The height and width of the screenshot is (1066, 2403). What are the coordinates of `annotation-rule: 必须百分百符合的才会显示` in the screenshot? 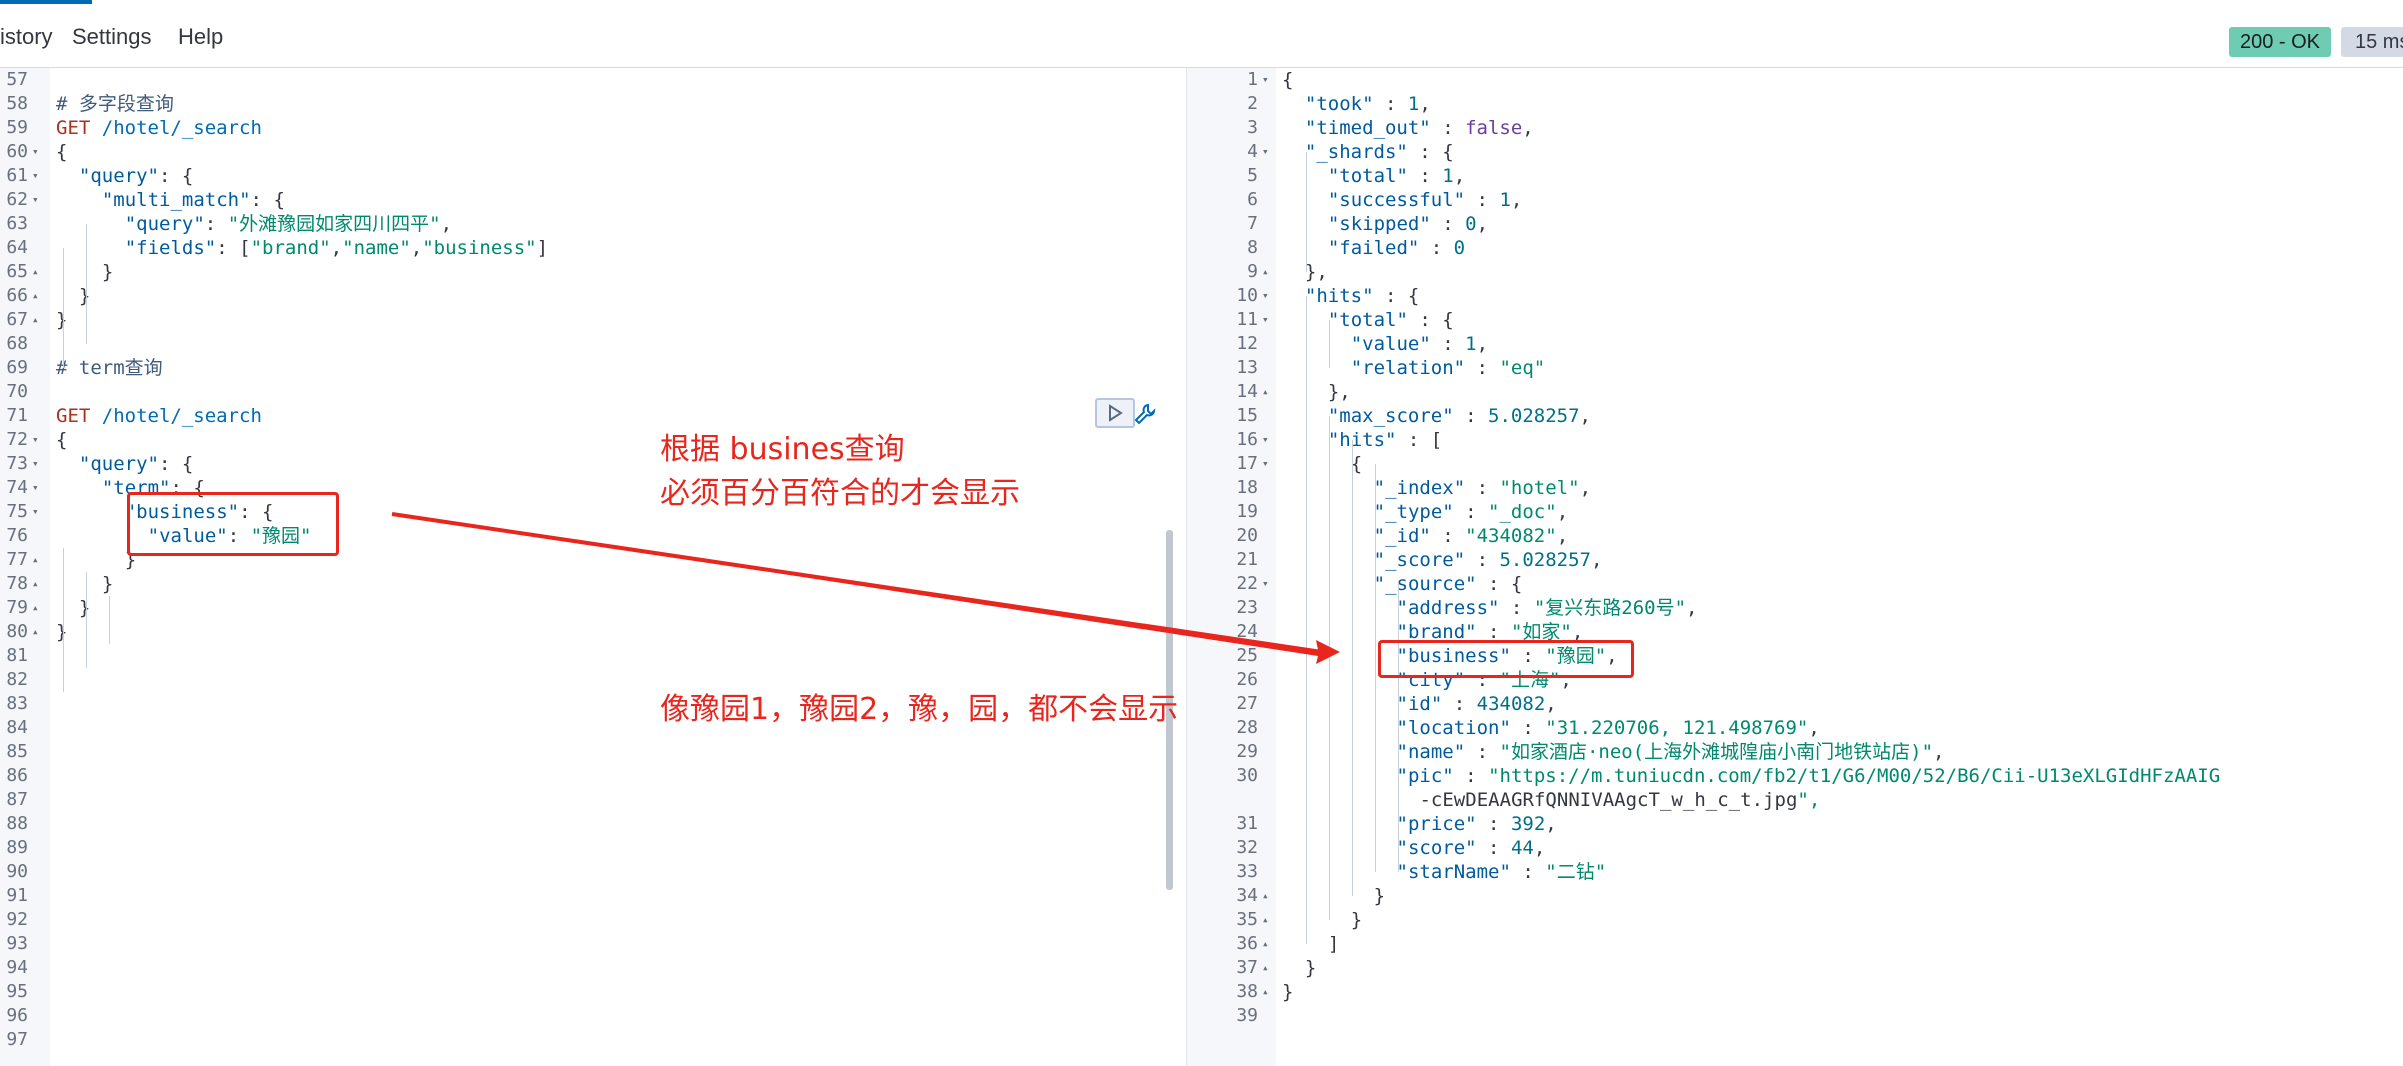 It's located at (840, 493).